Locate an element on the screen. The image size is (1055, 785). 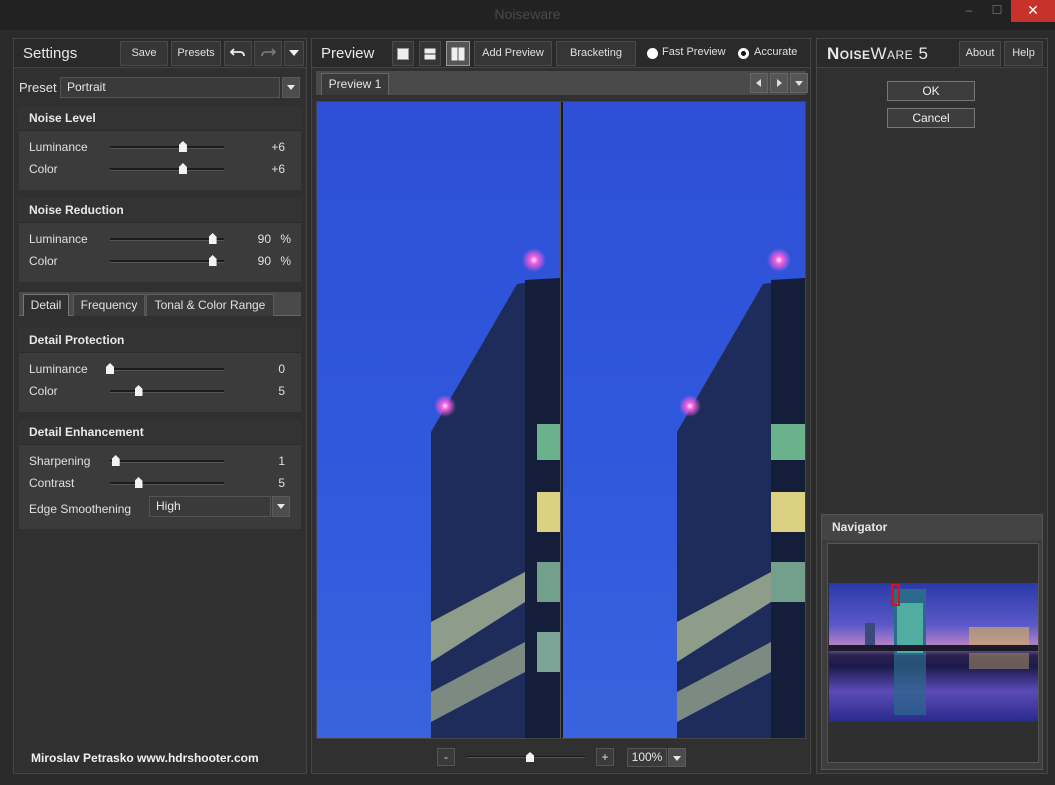
single-view-icon is located at coordinates (403, 54).